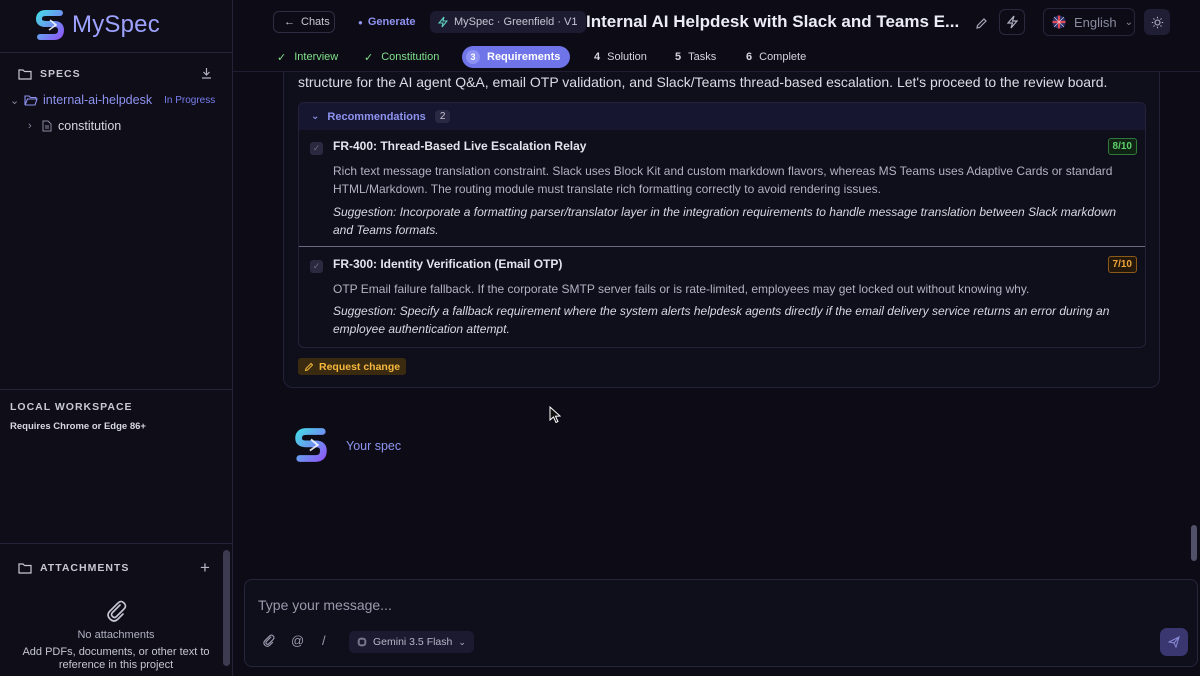  I want to click on language-select: English ⌄, so click(1089, 22).